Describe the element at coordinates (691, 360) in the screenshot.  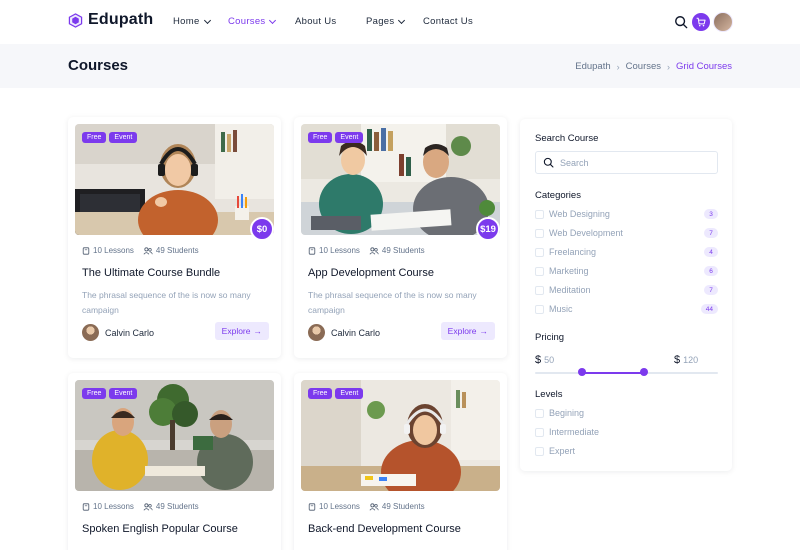
I see `price-max-value: 120` at that location.